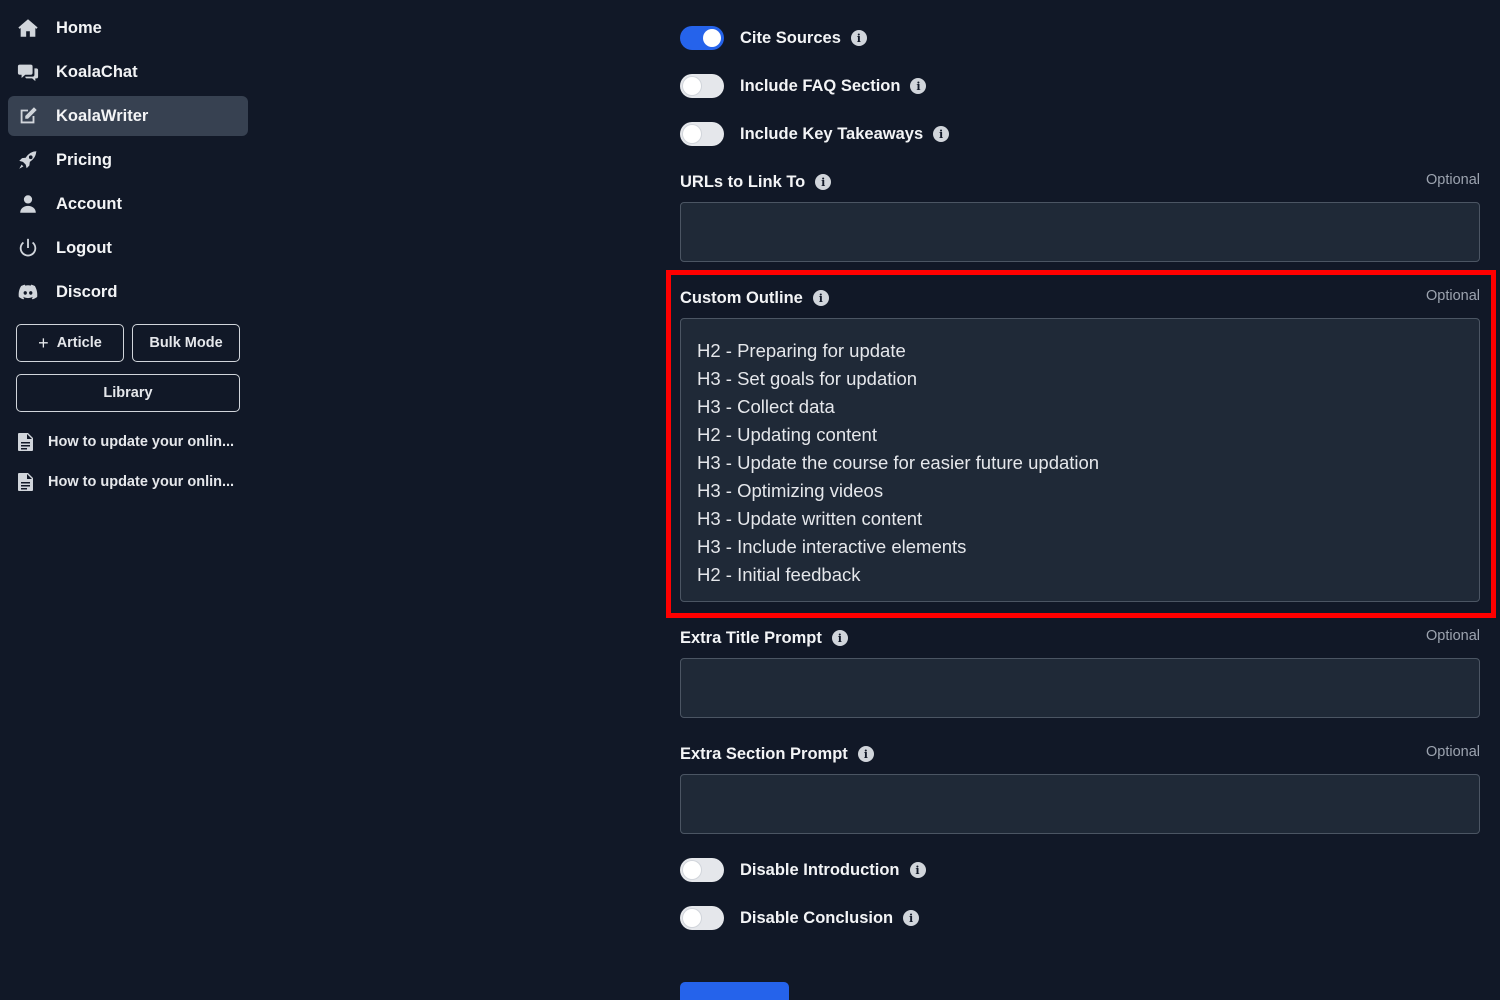  Describe the element at coordinates (779, 574) in the screenshot. I see `outline-line: H2 - Initial feedback` at that location.